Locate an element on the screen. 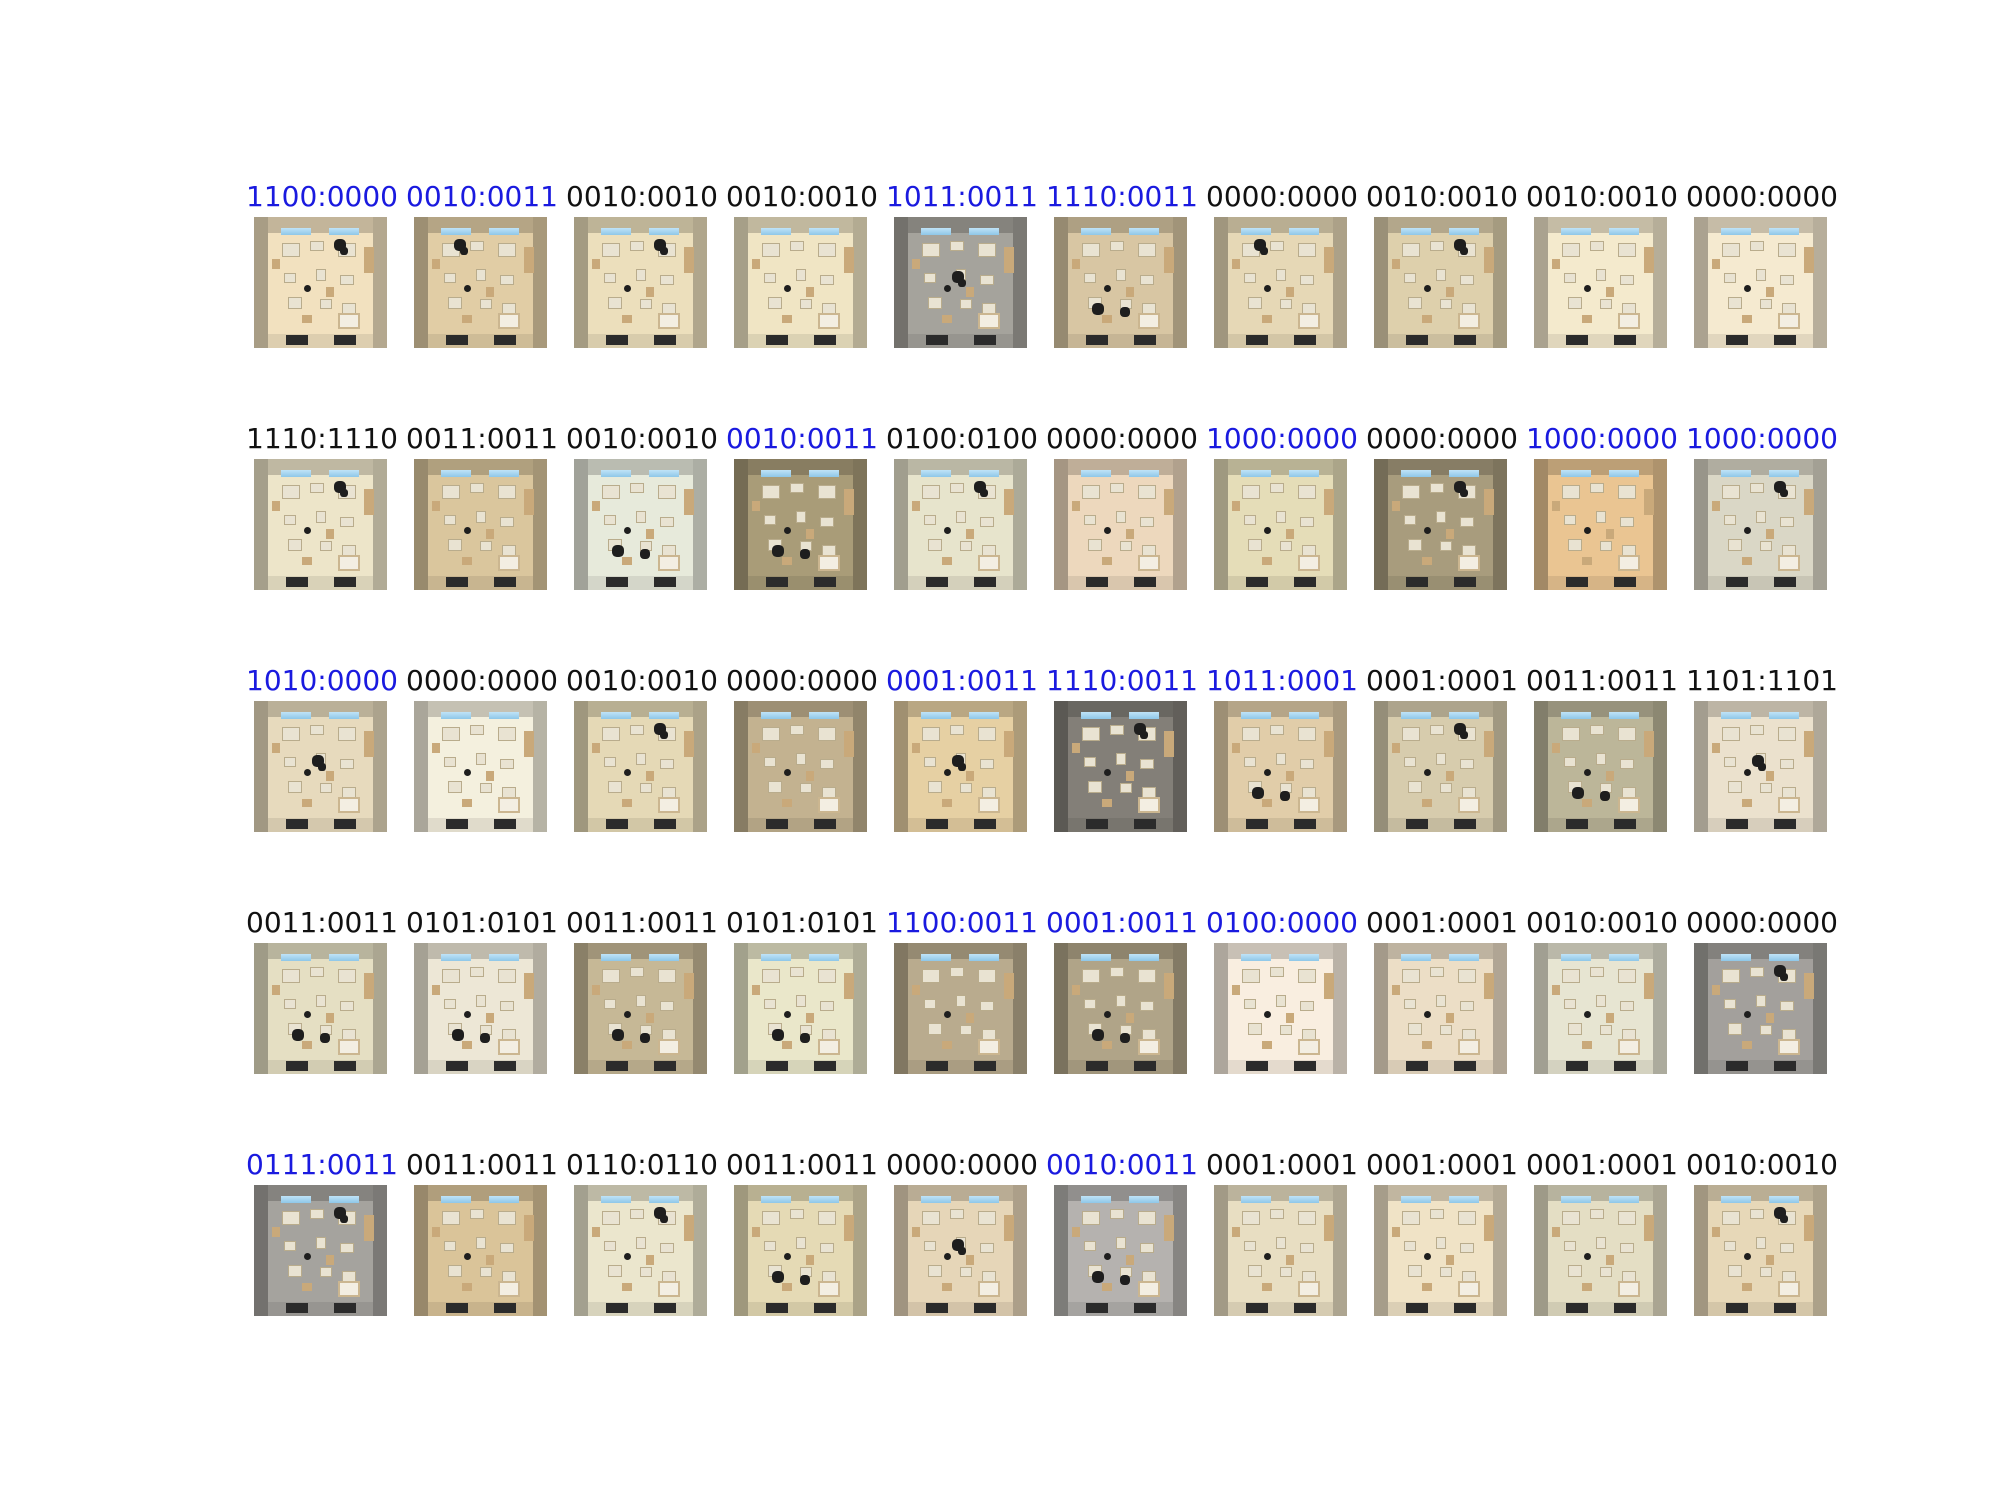 This screenshot has height=1500, width=2000. grid-cell: 0101:0101 is located at coordinates (802, 991).